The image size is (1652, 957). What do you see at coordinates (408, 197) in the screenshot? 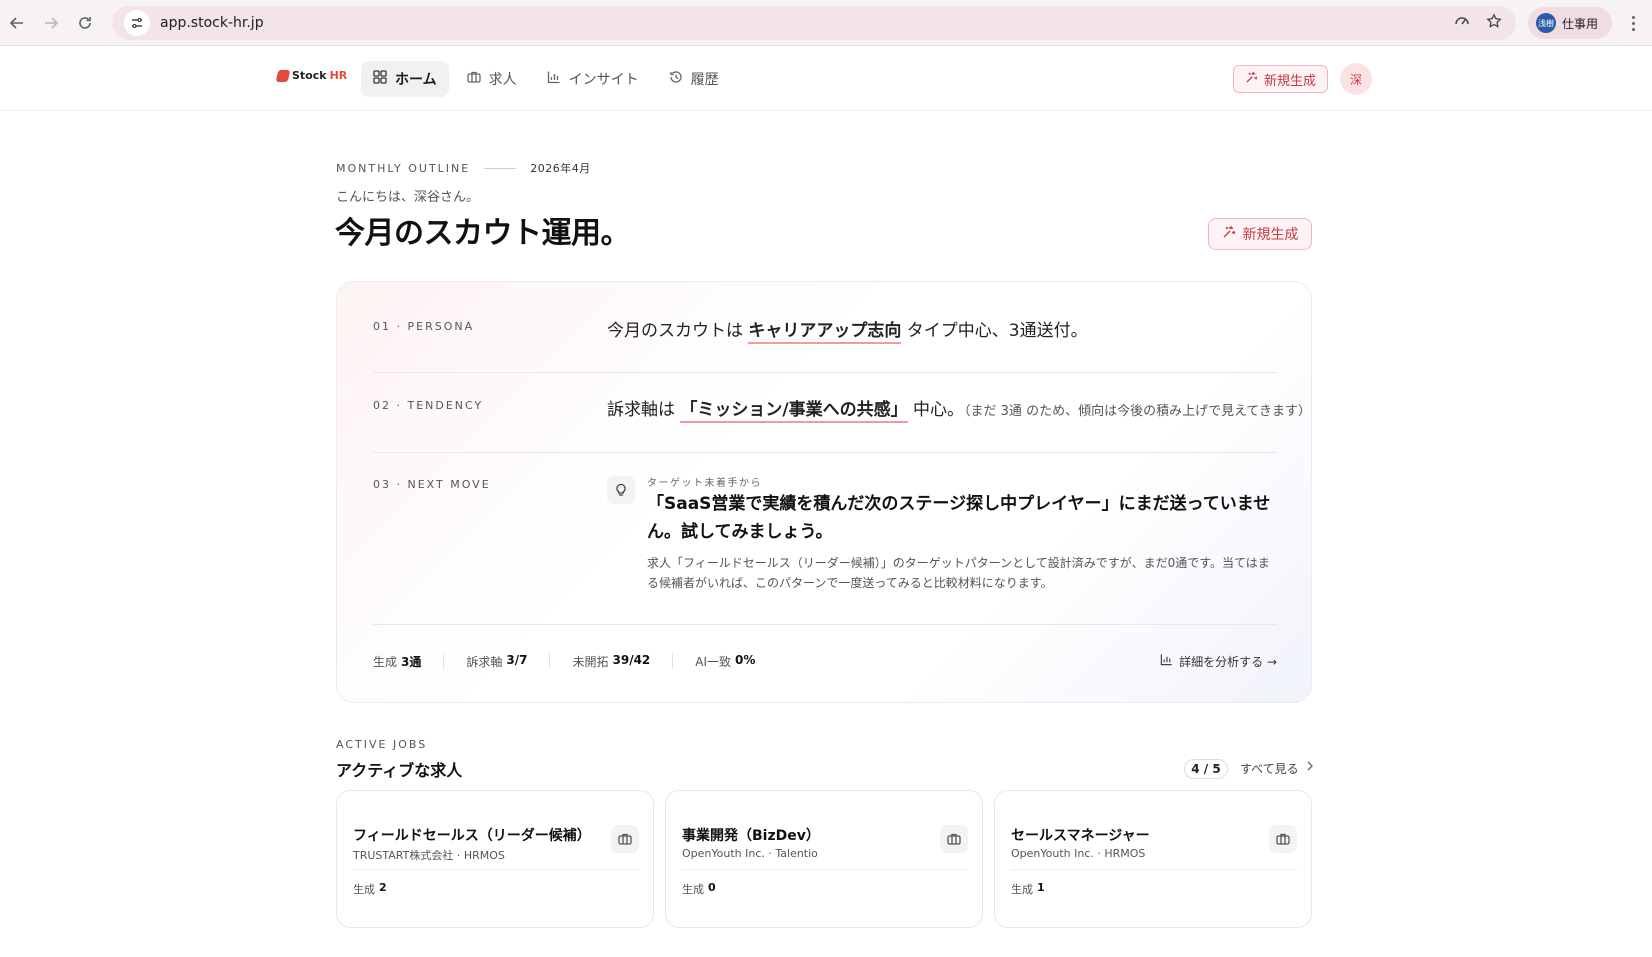
I see `greeting: こんにちは、深谷さん。` at bounding box center [408, 197].